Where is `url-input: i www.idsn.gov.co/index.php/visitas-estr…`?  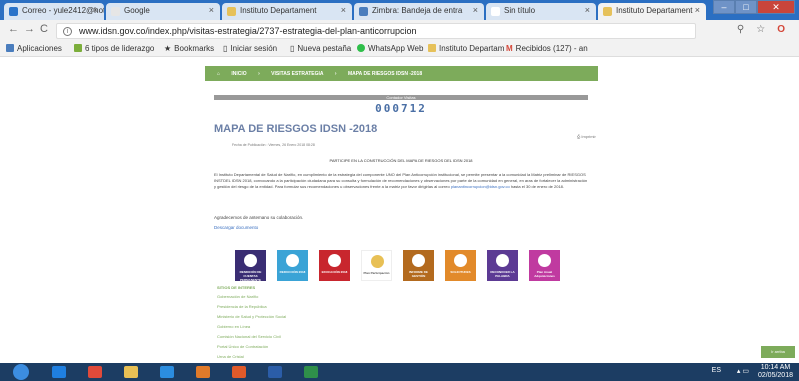 url-input: i www.idsn.gov.co/index.php/visitas-estr… is located at coordinates (376, 31).